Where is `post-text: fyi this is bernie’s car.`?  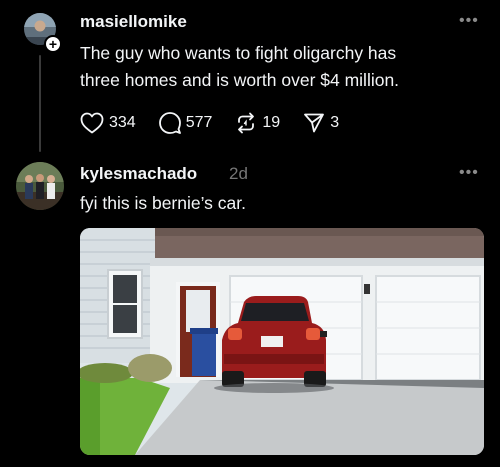
post-text: fyi this is bernie’s car. is located at coordinates (163, 203).